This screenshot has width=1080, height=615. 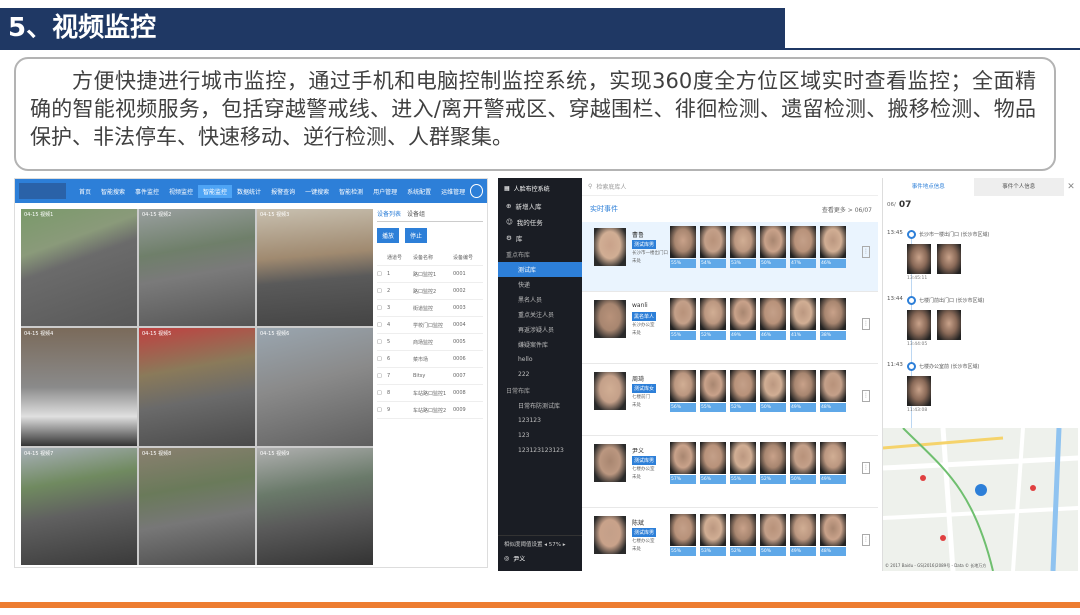 What do you see at coordinates (389, 213) in the screenshot?
I see `tab-device-list: 设备列表` at bounding box center [389, 213].